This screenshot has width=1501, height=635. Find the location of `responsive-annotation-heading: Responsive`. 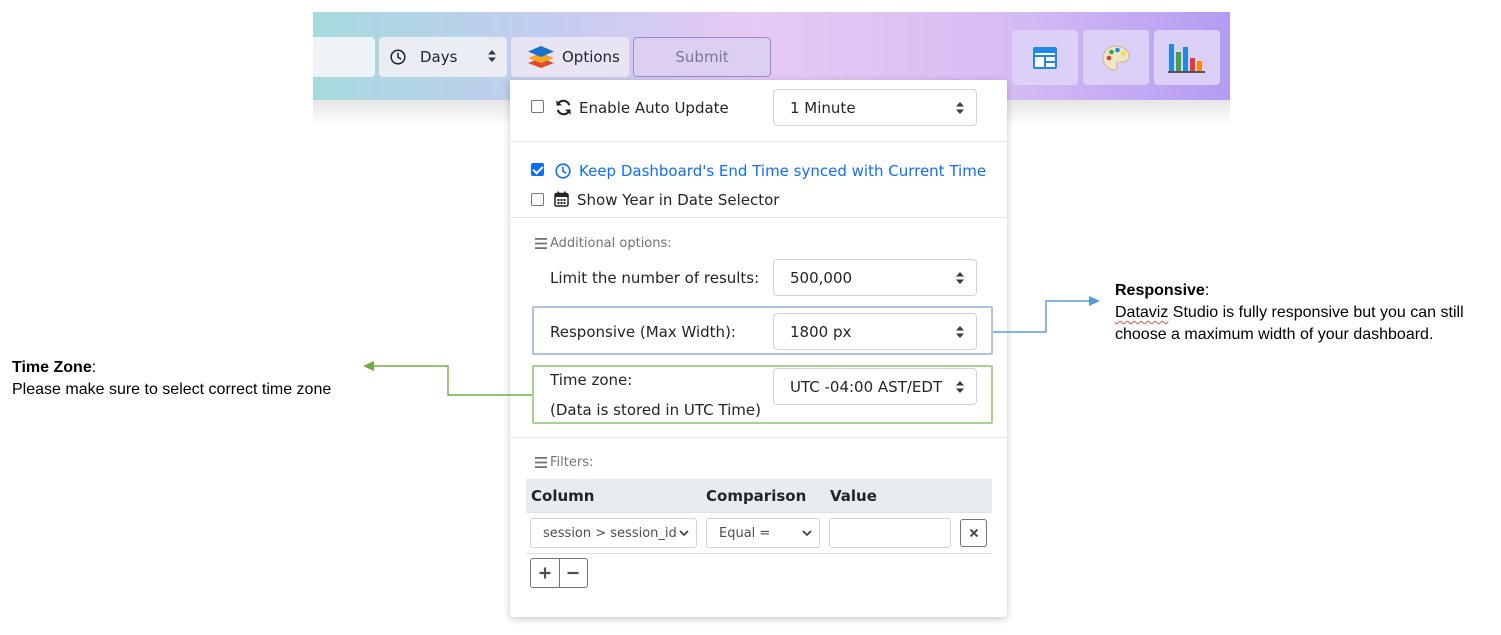

responsive-annotation-heading: Responsive is located at coordinates (1160, 290).